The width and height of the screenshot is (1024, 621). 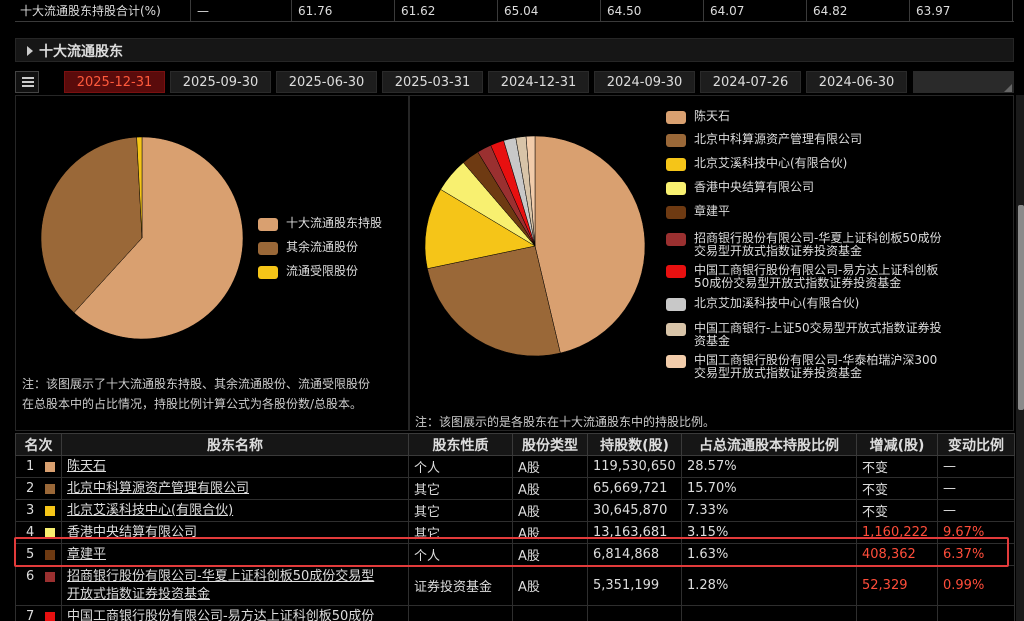 What do you see at coordinates (322, 247) in the screenshot?
I see `legend-label: 其余流通股份` at bounding box center [322, 247].